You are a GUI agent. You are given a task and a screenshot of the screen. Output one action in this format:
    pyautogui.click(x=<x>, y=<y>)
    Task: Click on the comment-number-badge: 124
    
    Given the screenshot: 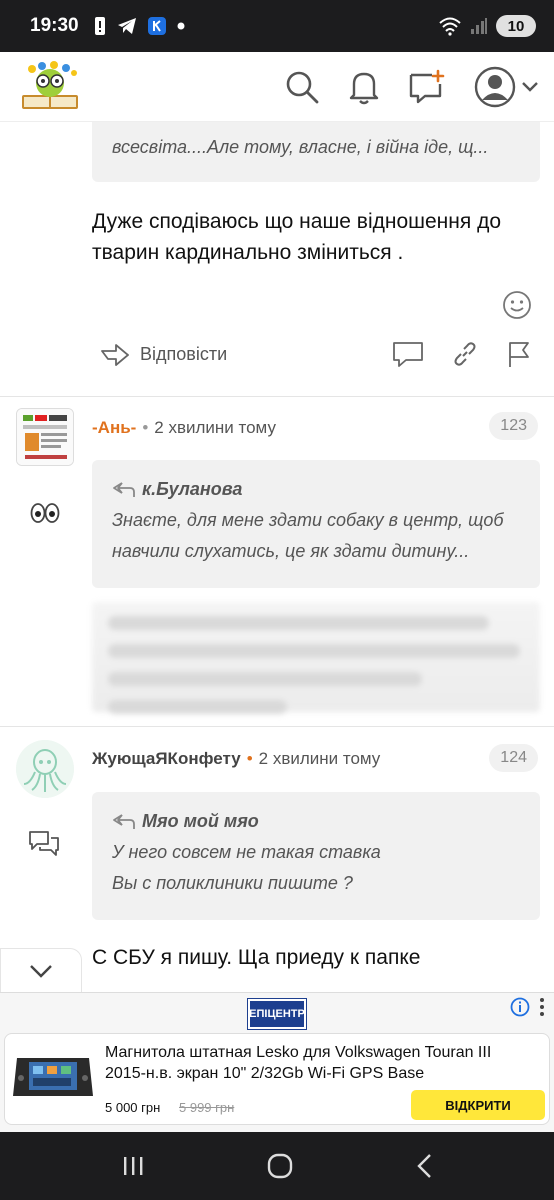 What is the action you would take?
    pyautogui.click(x=513, y=758)
    